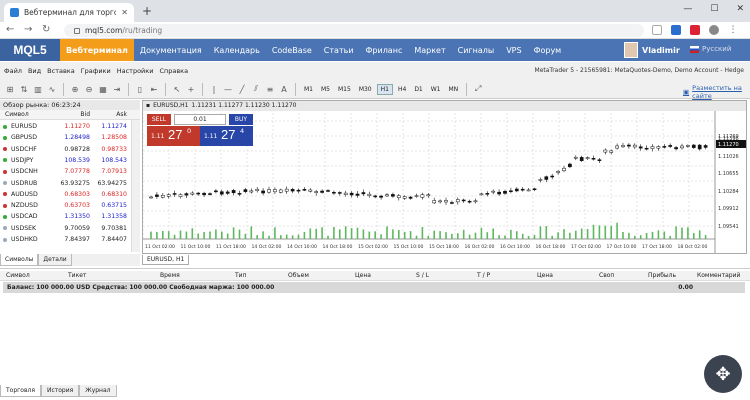 This screenshot has height=400, width=750. What do you see at coordinates (135, 71) in the screenshot?
I see `menu-settings: Настройки` at bounding box center [135, 71].